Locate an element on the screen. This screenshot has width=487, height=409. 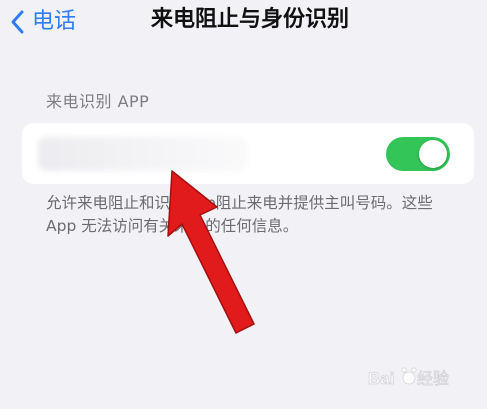
call-identification-toggle is located at coordinates (418, 154).